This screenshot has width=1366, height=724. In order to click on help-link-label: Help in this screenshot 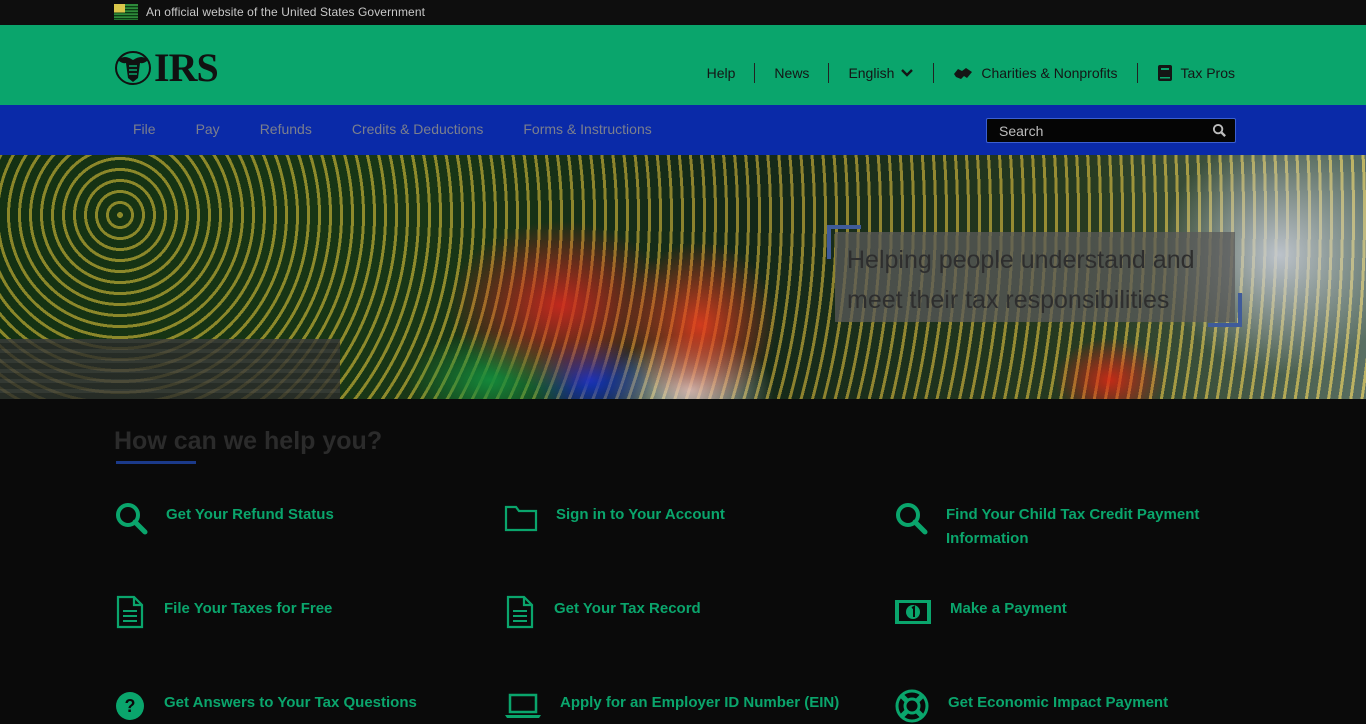, I will do `click(721, 73)`.